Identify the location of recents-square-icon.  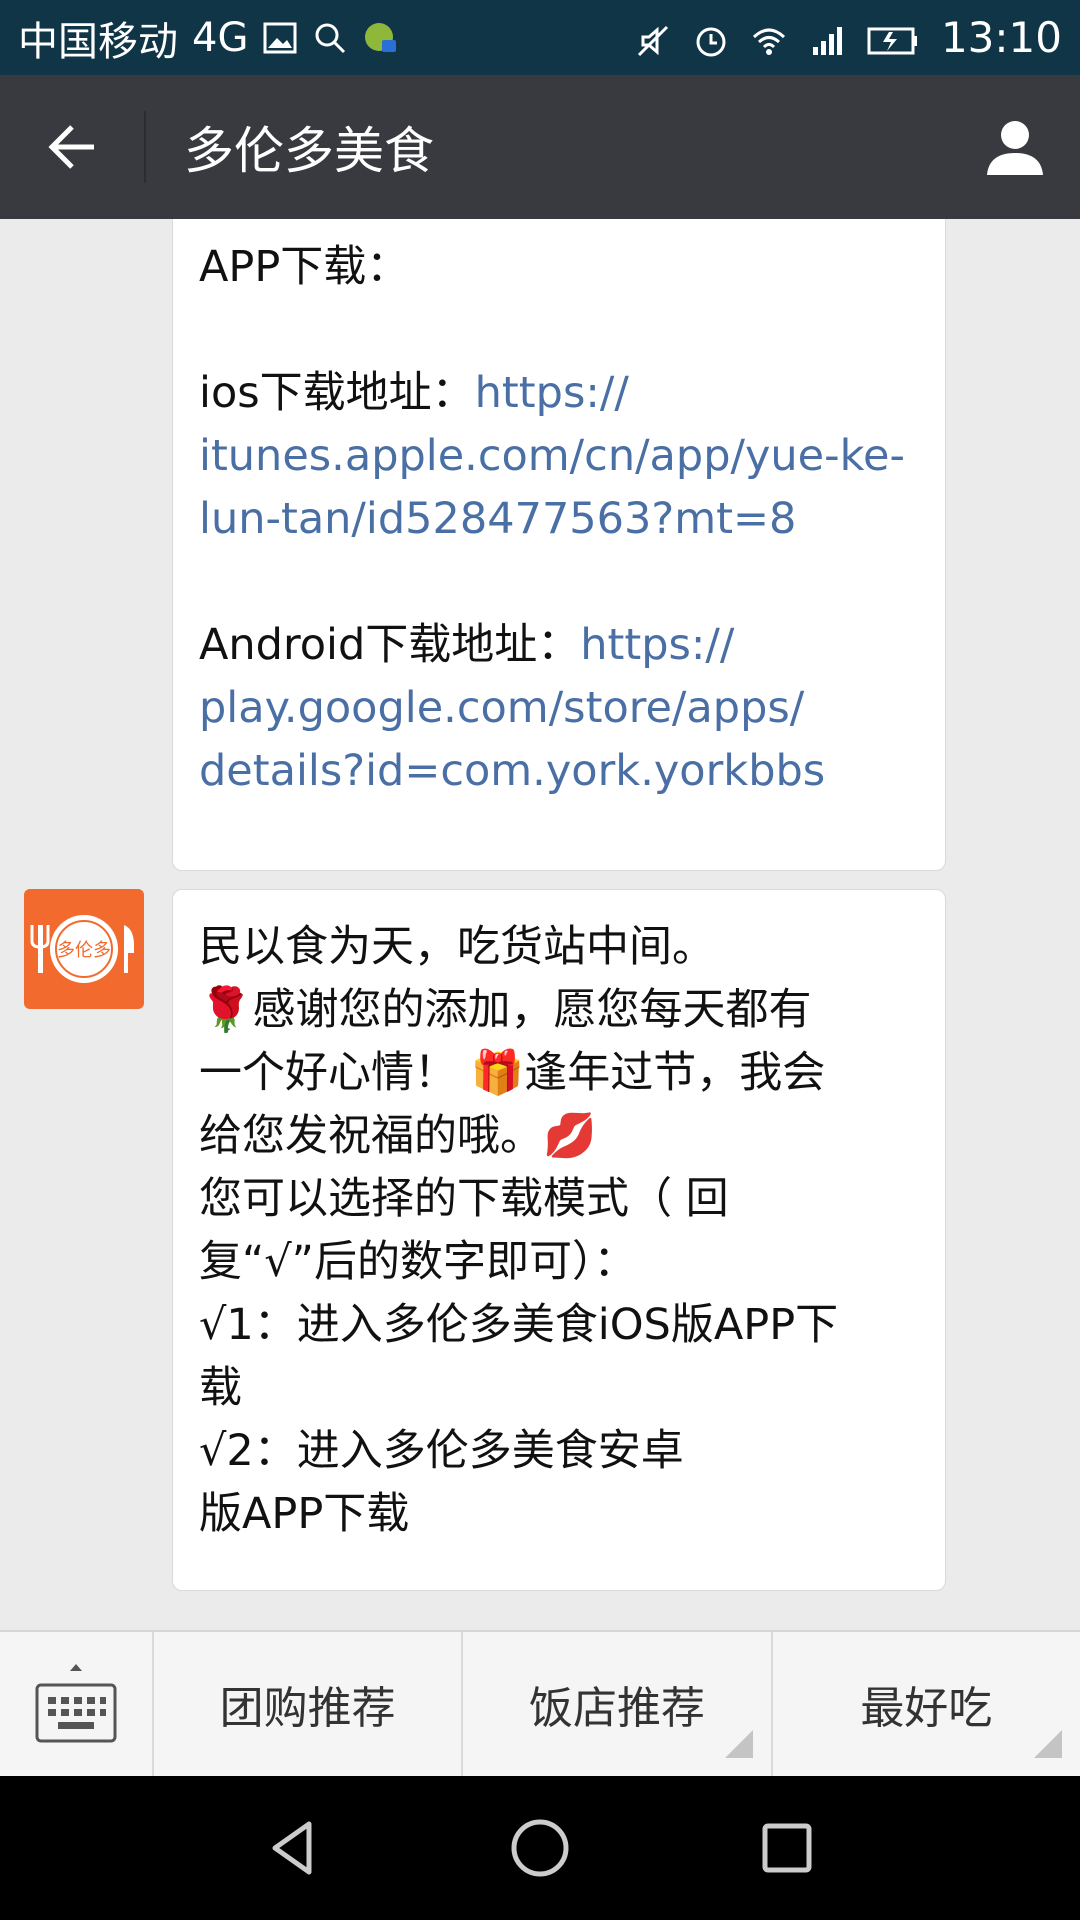
(787, 1848).